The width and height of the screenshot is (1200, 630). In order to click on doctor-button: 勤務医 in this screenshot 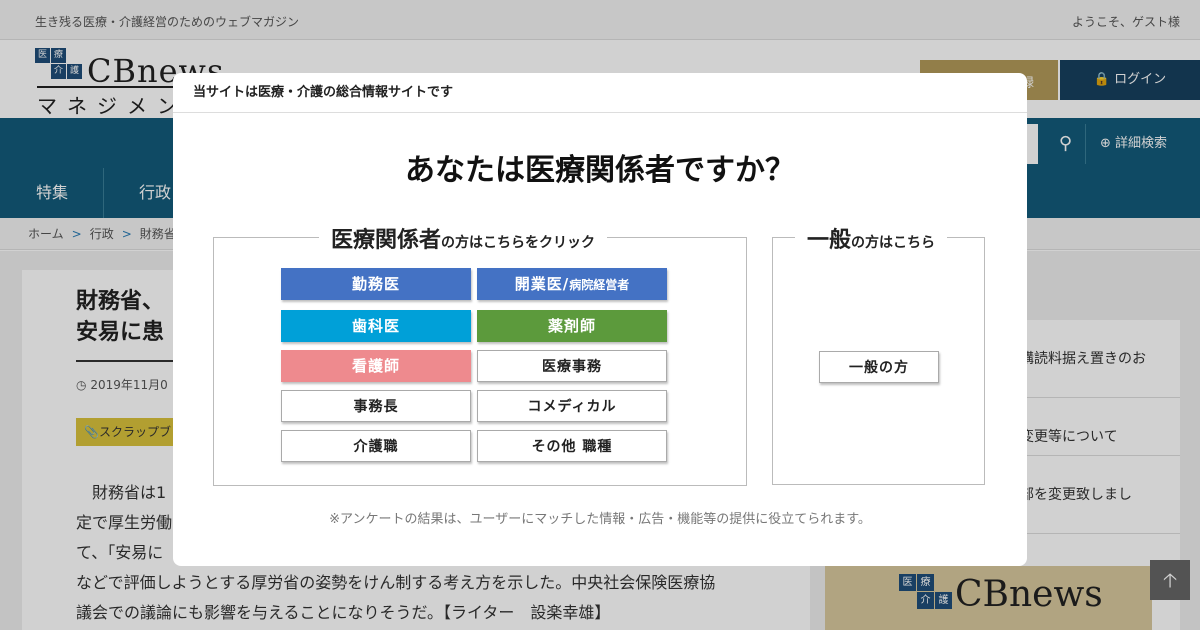, I will do `click(376, 284)`.